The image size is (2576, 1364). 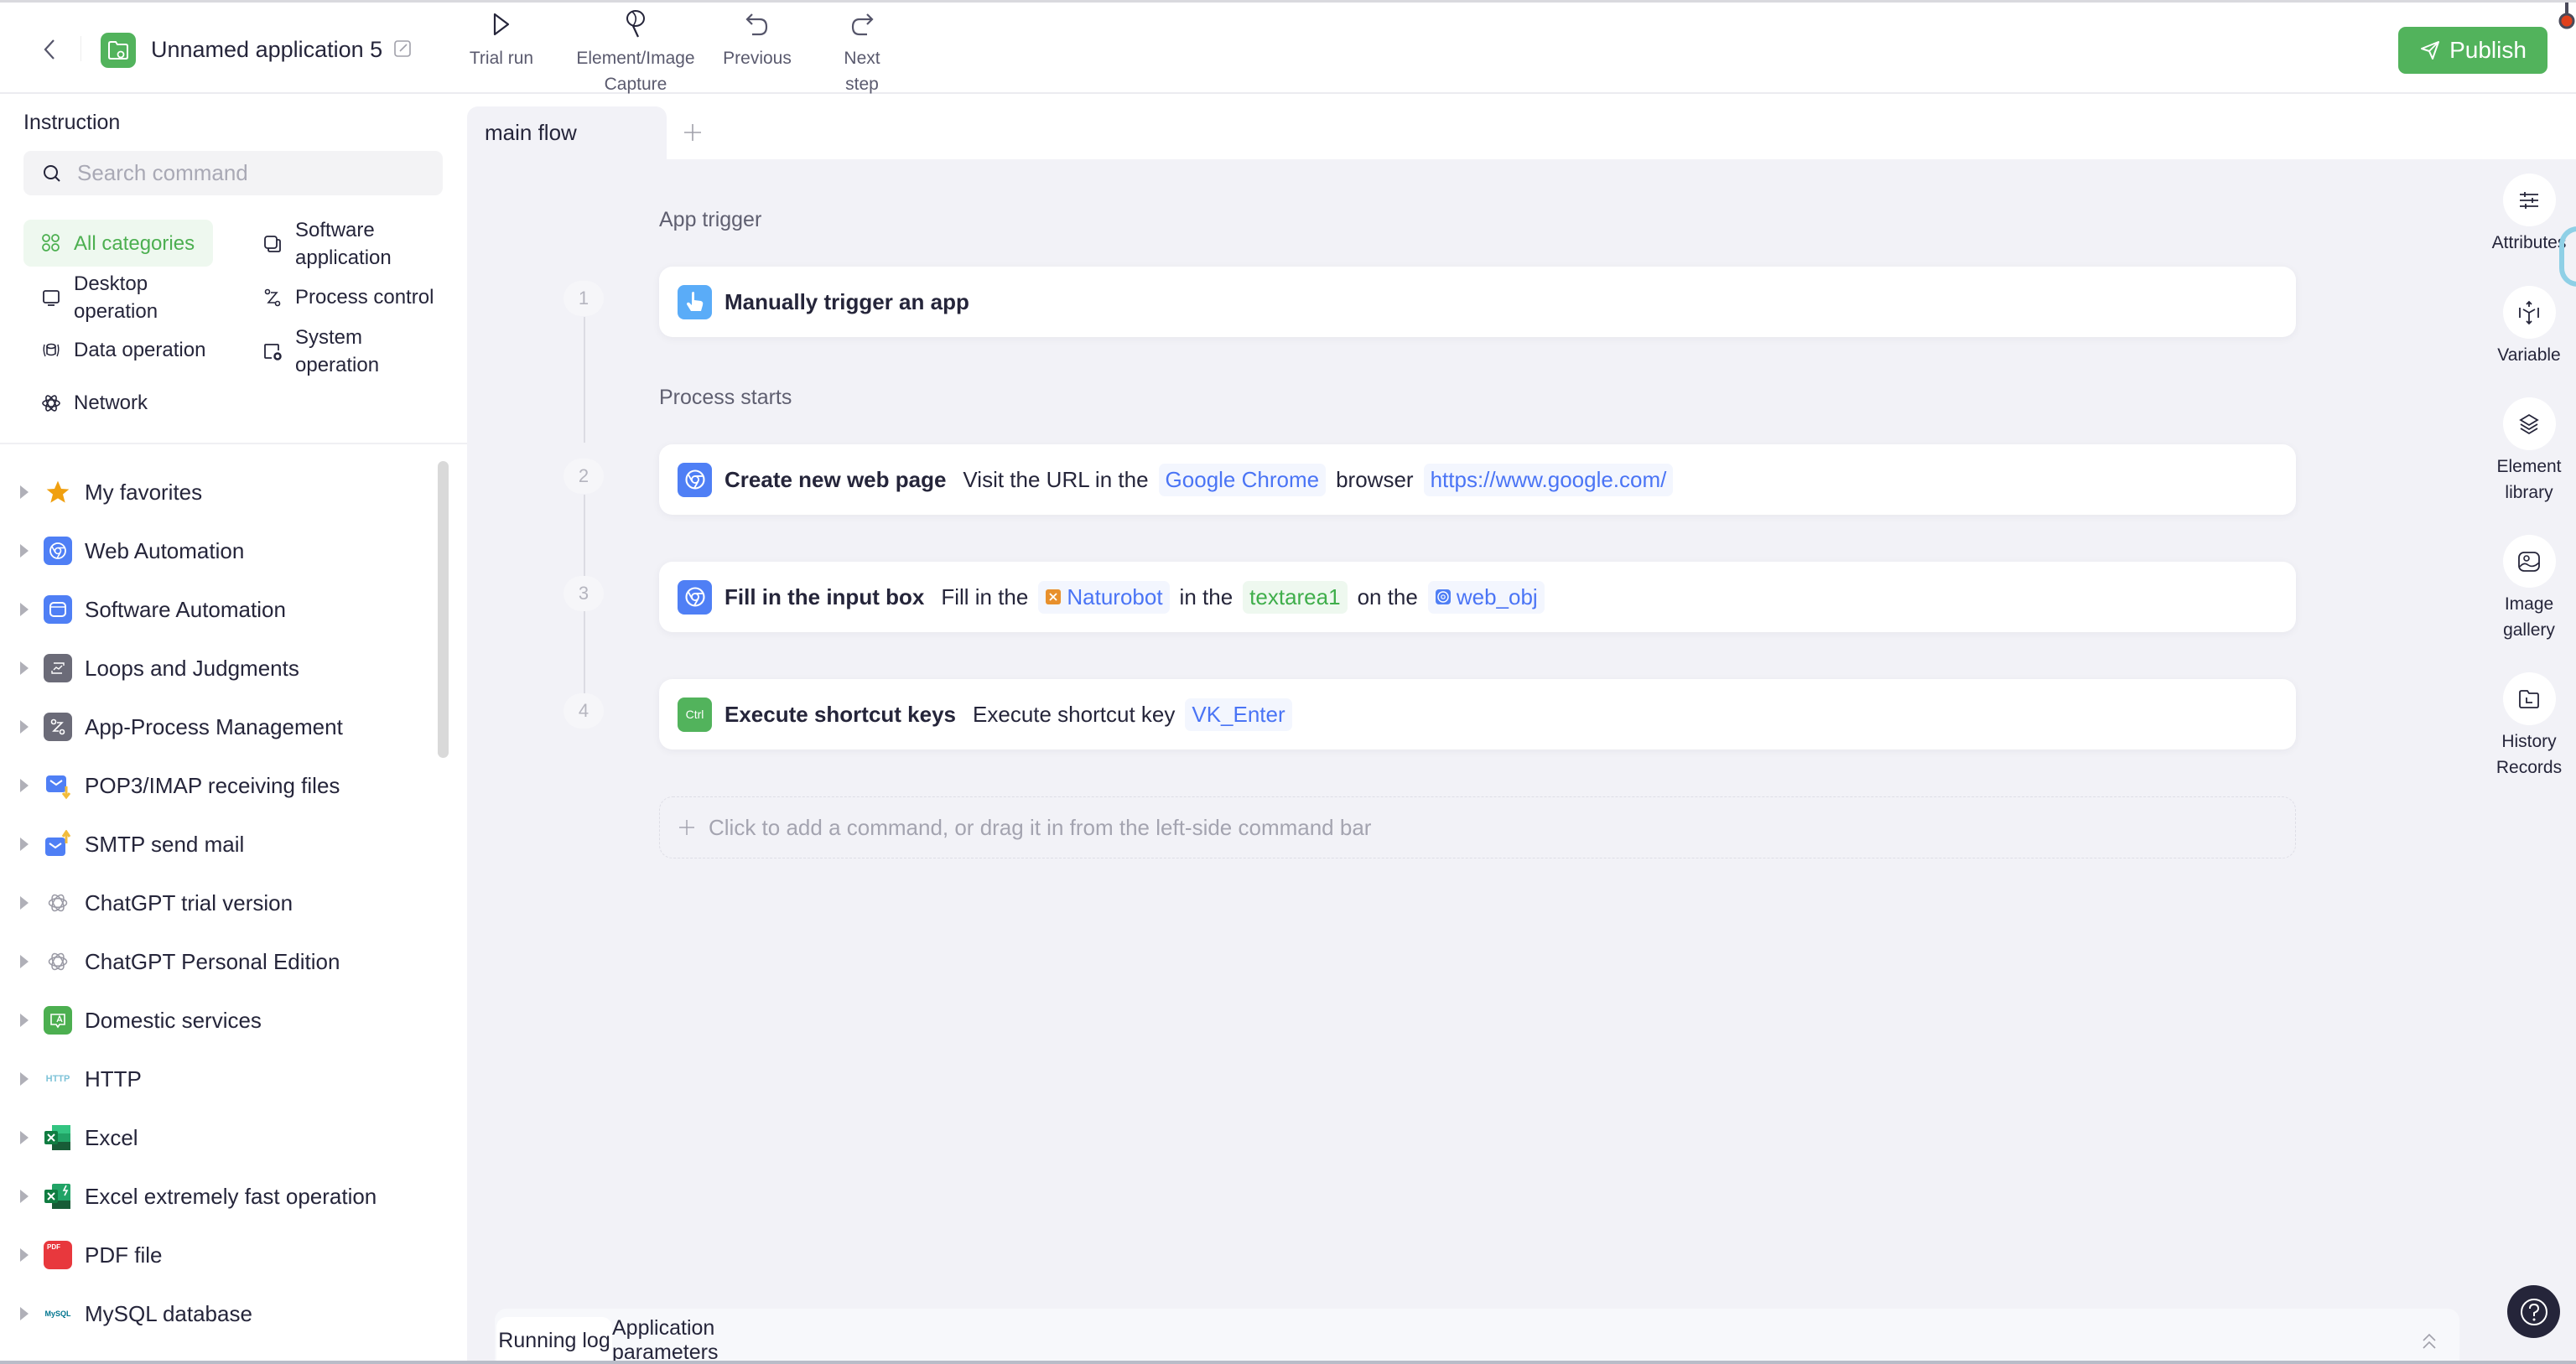 I want to click on expand-panel-button, so click(x=2429, y=1341).